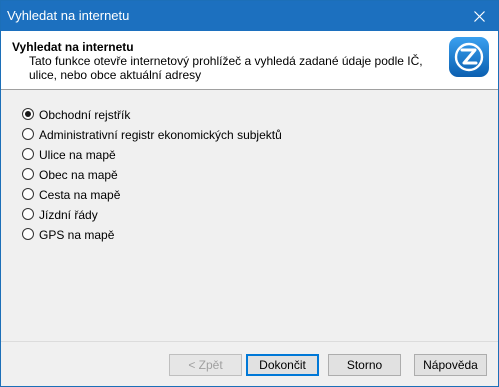 This screenshot has height=387, width=499. What do you see at coordinates (77, 235) in the screenshot?
I see `option-label: GPS na mapě` at bounding box center [77, 235].